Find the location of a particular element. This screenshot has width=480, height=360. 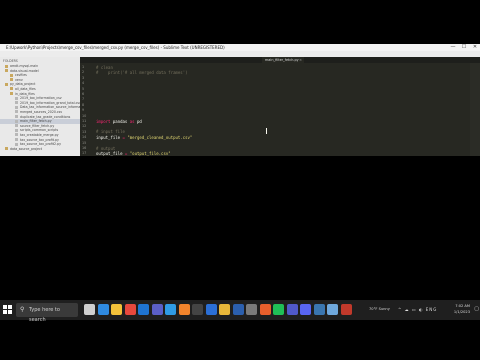

sidebar-item-label: source_filter_fetch.py is located at coordinates (37, 125).